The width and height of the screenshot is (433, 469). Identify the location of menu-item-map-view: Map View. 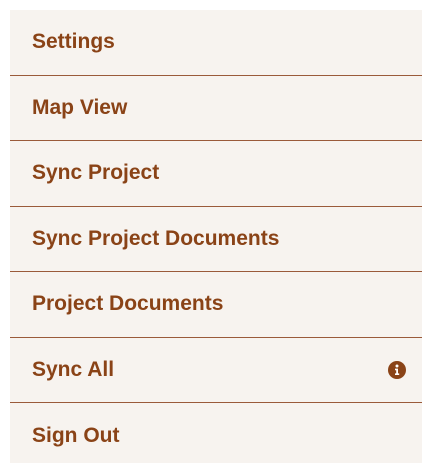
(216, 108).